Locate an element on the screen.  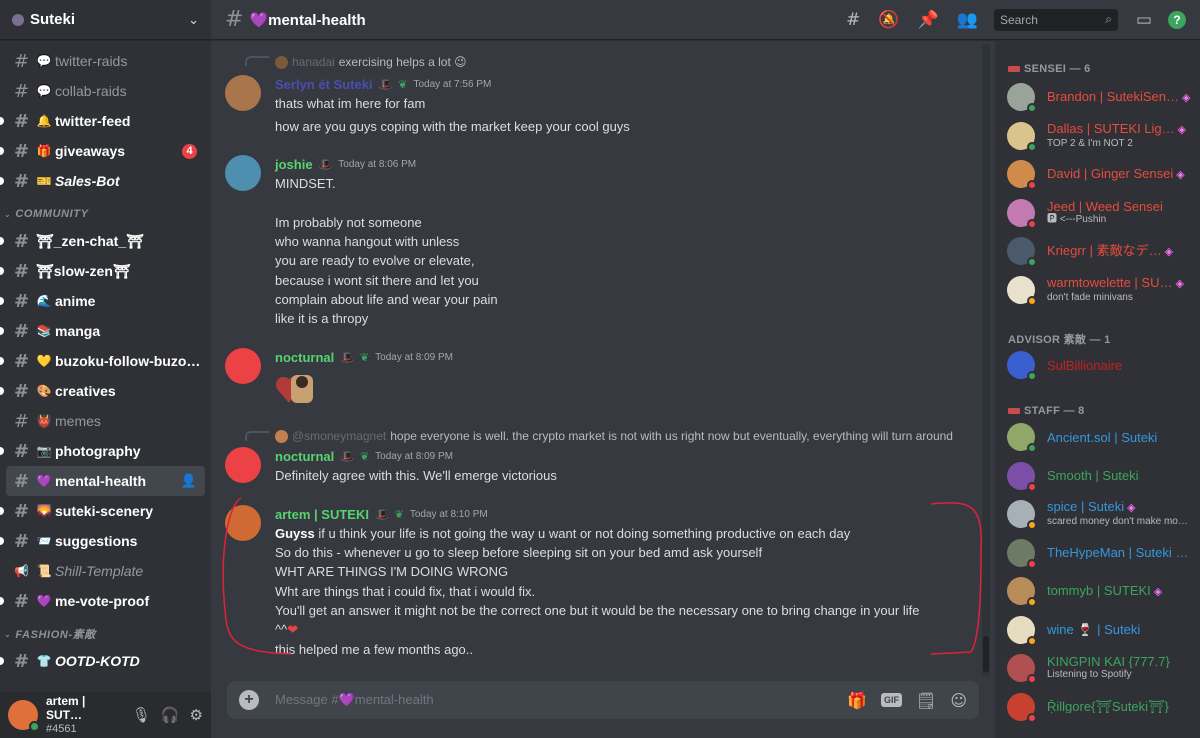
gif-button: GIF is located at coordinates (891, 700).